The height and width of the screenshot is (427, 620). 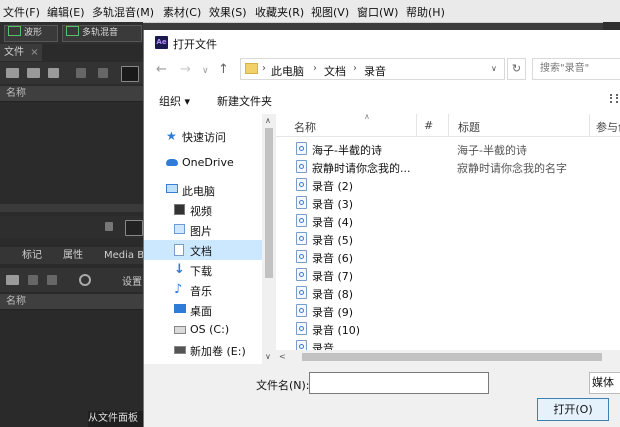 I want to click on filename-label: 文件名(N):, so click(x=283, y=385).